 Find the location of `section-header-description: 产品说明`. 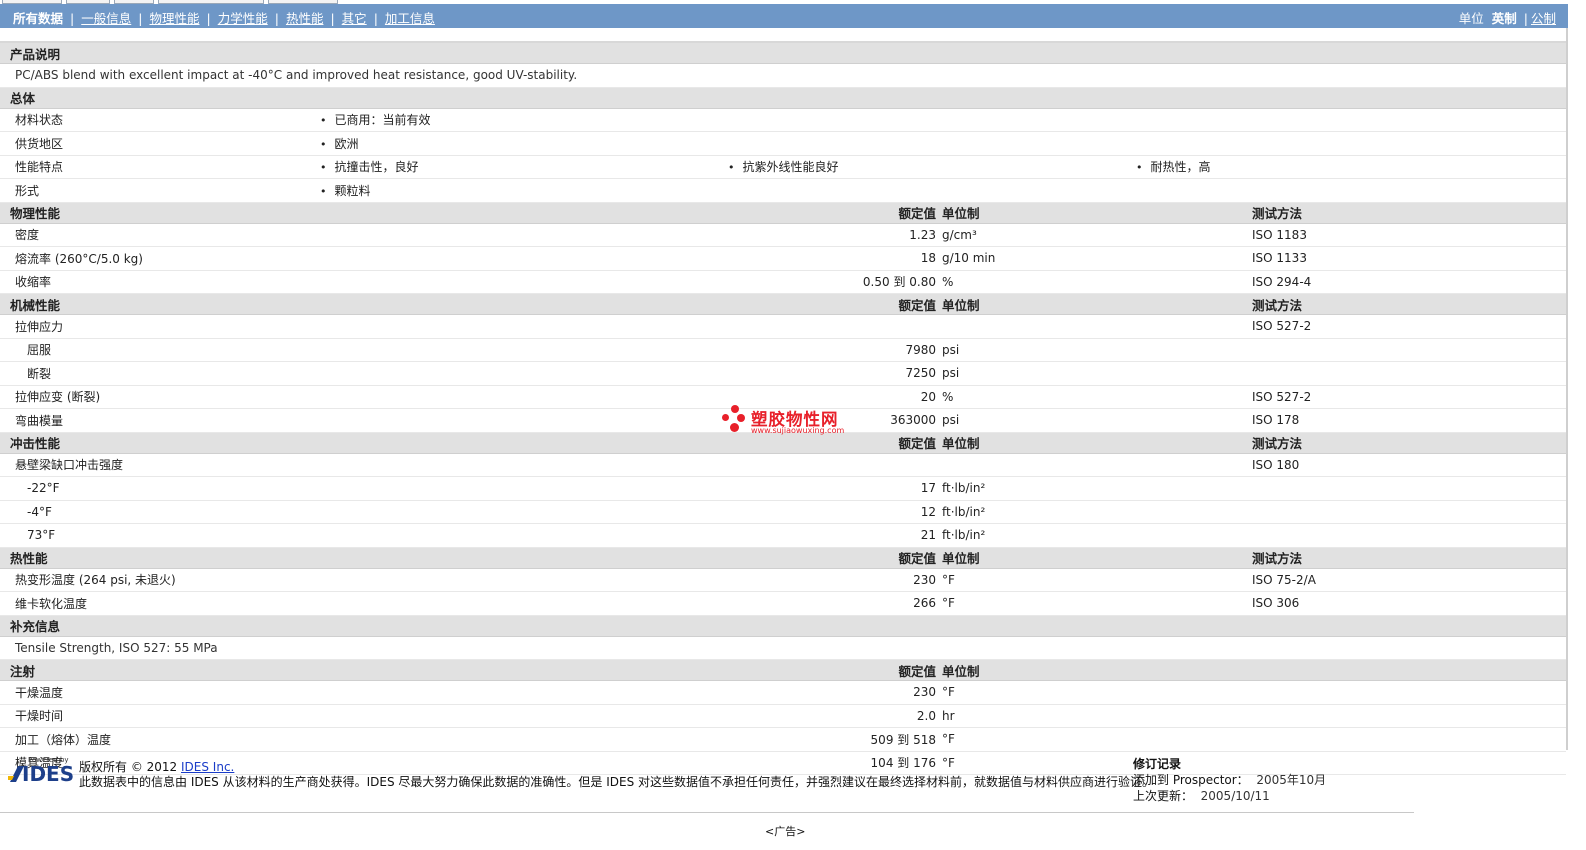

section-header-description: 产品说明 is located at coordinates (783, 53).